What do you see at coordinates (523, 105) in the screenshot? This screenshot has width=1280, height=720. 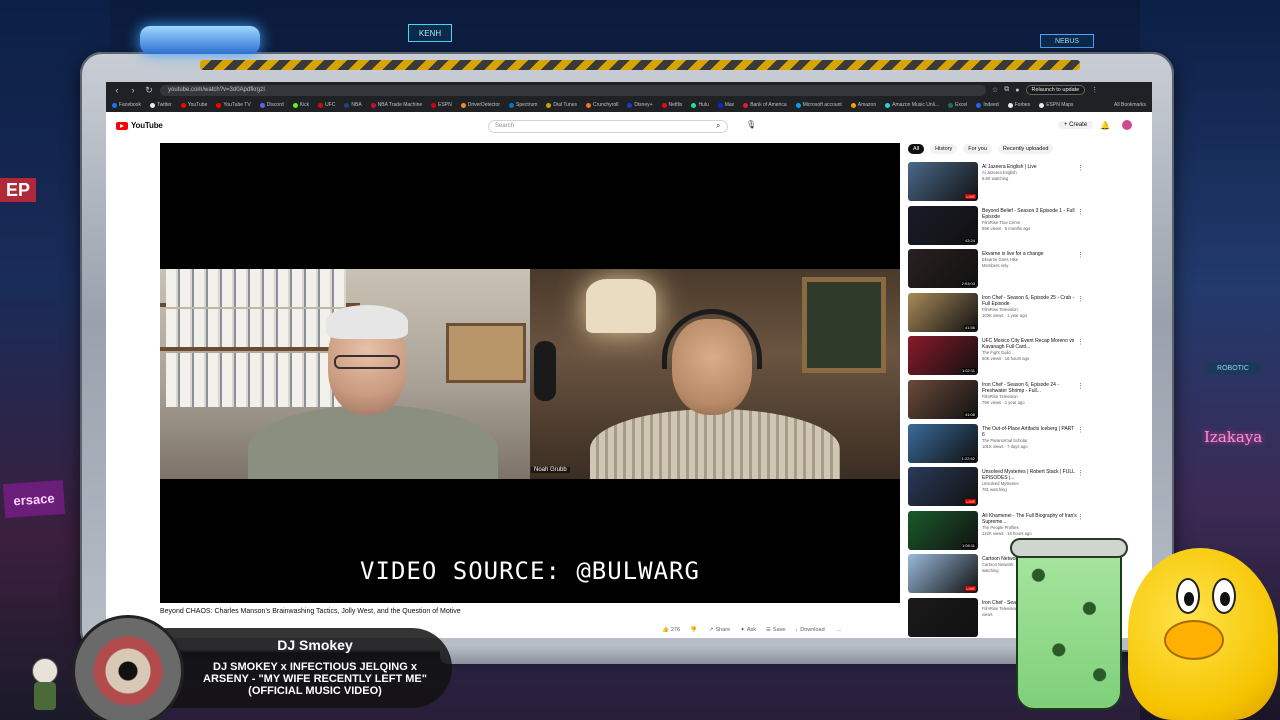 I see `bookmark-item: Spectrum` at bounding box center [523, 105].